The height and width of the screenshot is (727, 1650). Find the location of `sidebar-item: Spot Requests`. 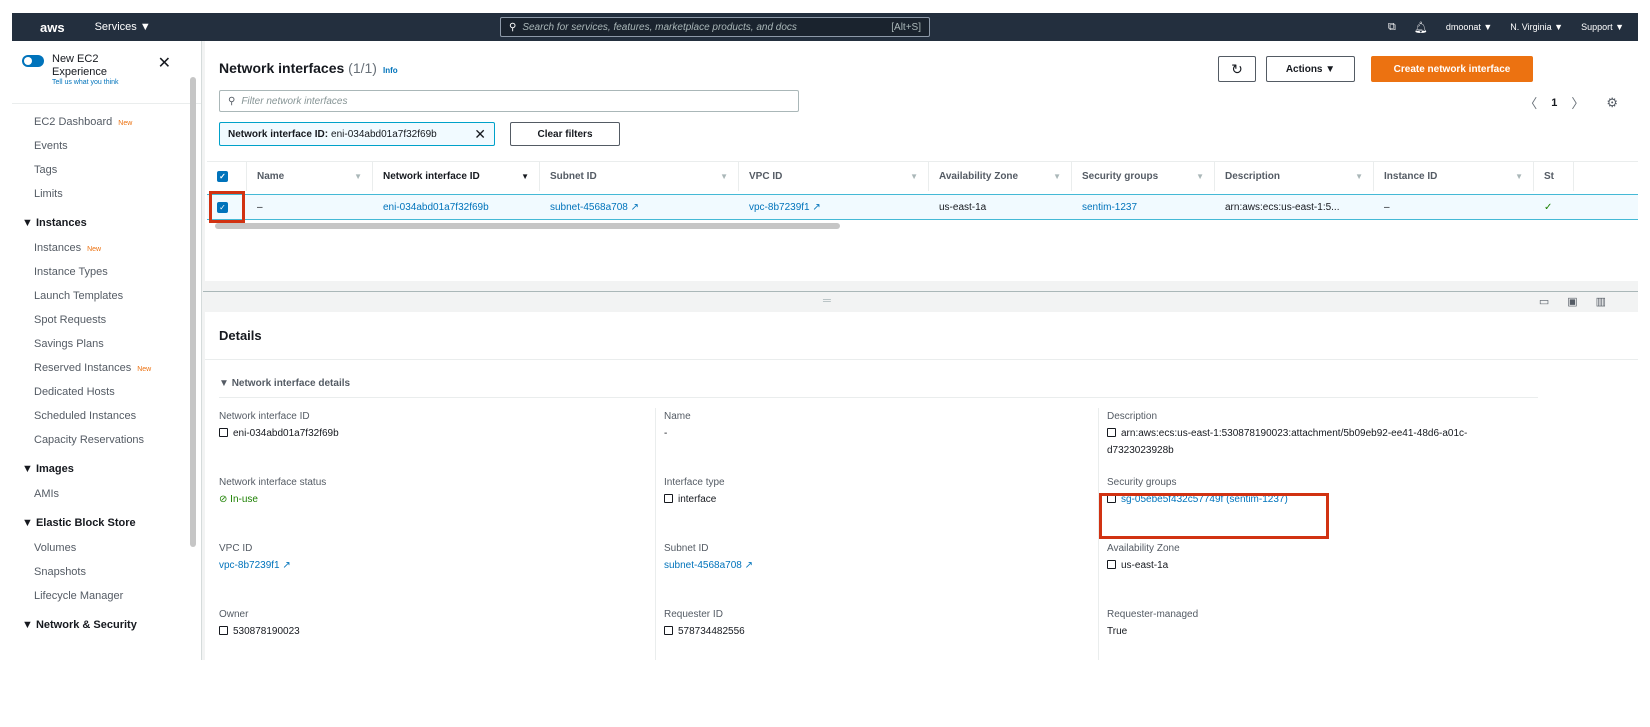

sidebar-item: Spot Requests is located at coordinates (106, 320).